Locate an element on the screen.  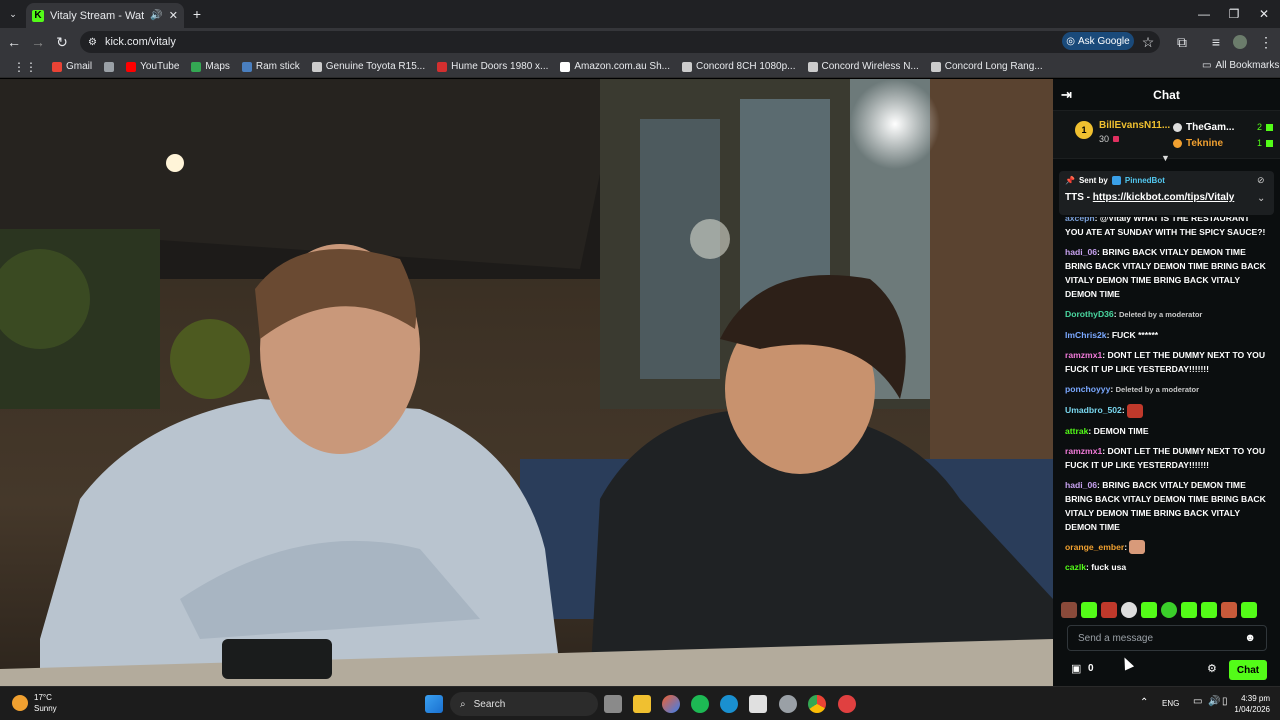
browser-tab-active: K Vitaly Stream - Watch Live o 🔊 ✕ is located at coordinates (105, 15).